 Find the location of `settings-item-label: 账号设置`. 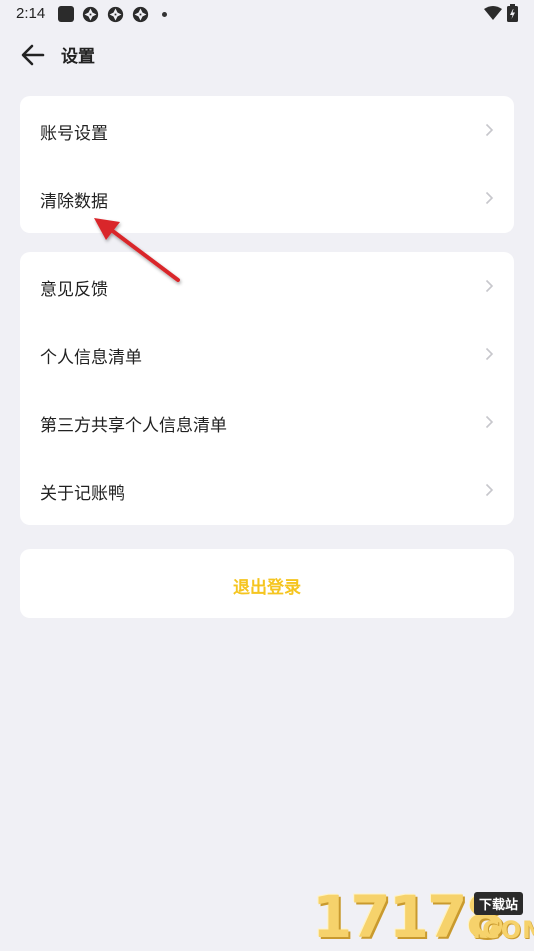

settings-item-label: 账号设置 is located at coordinates (74, 134).